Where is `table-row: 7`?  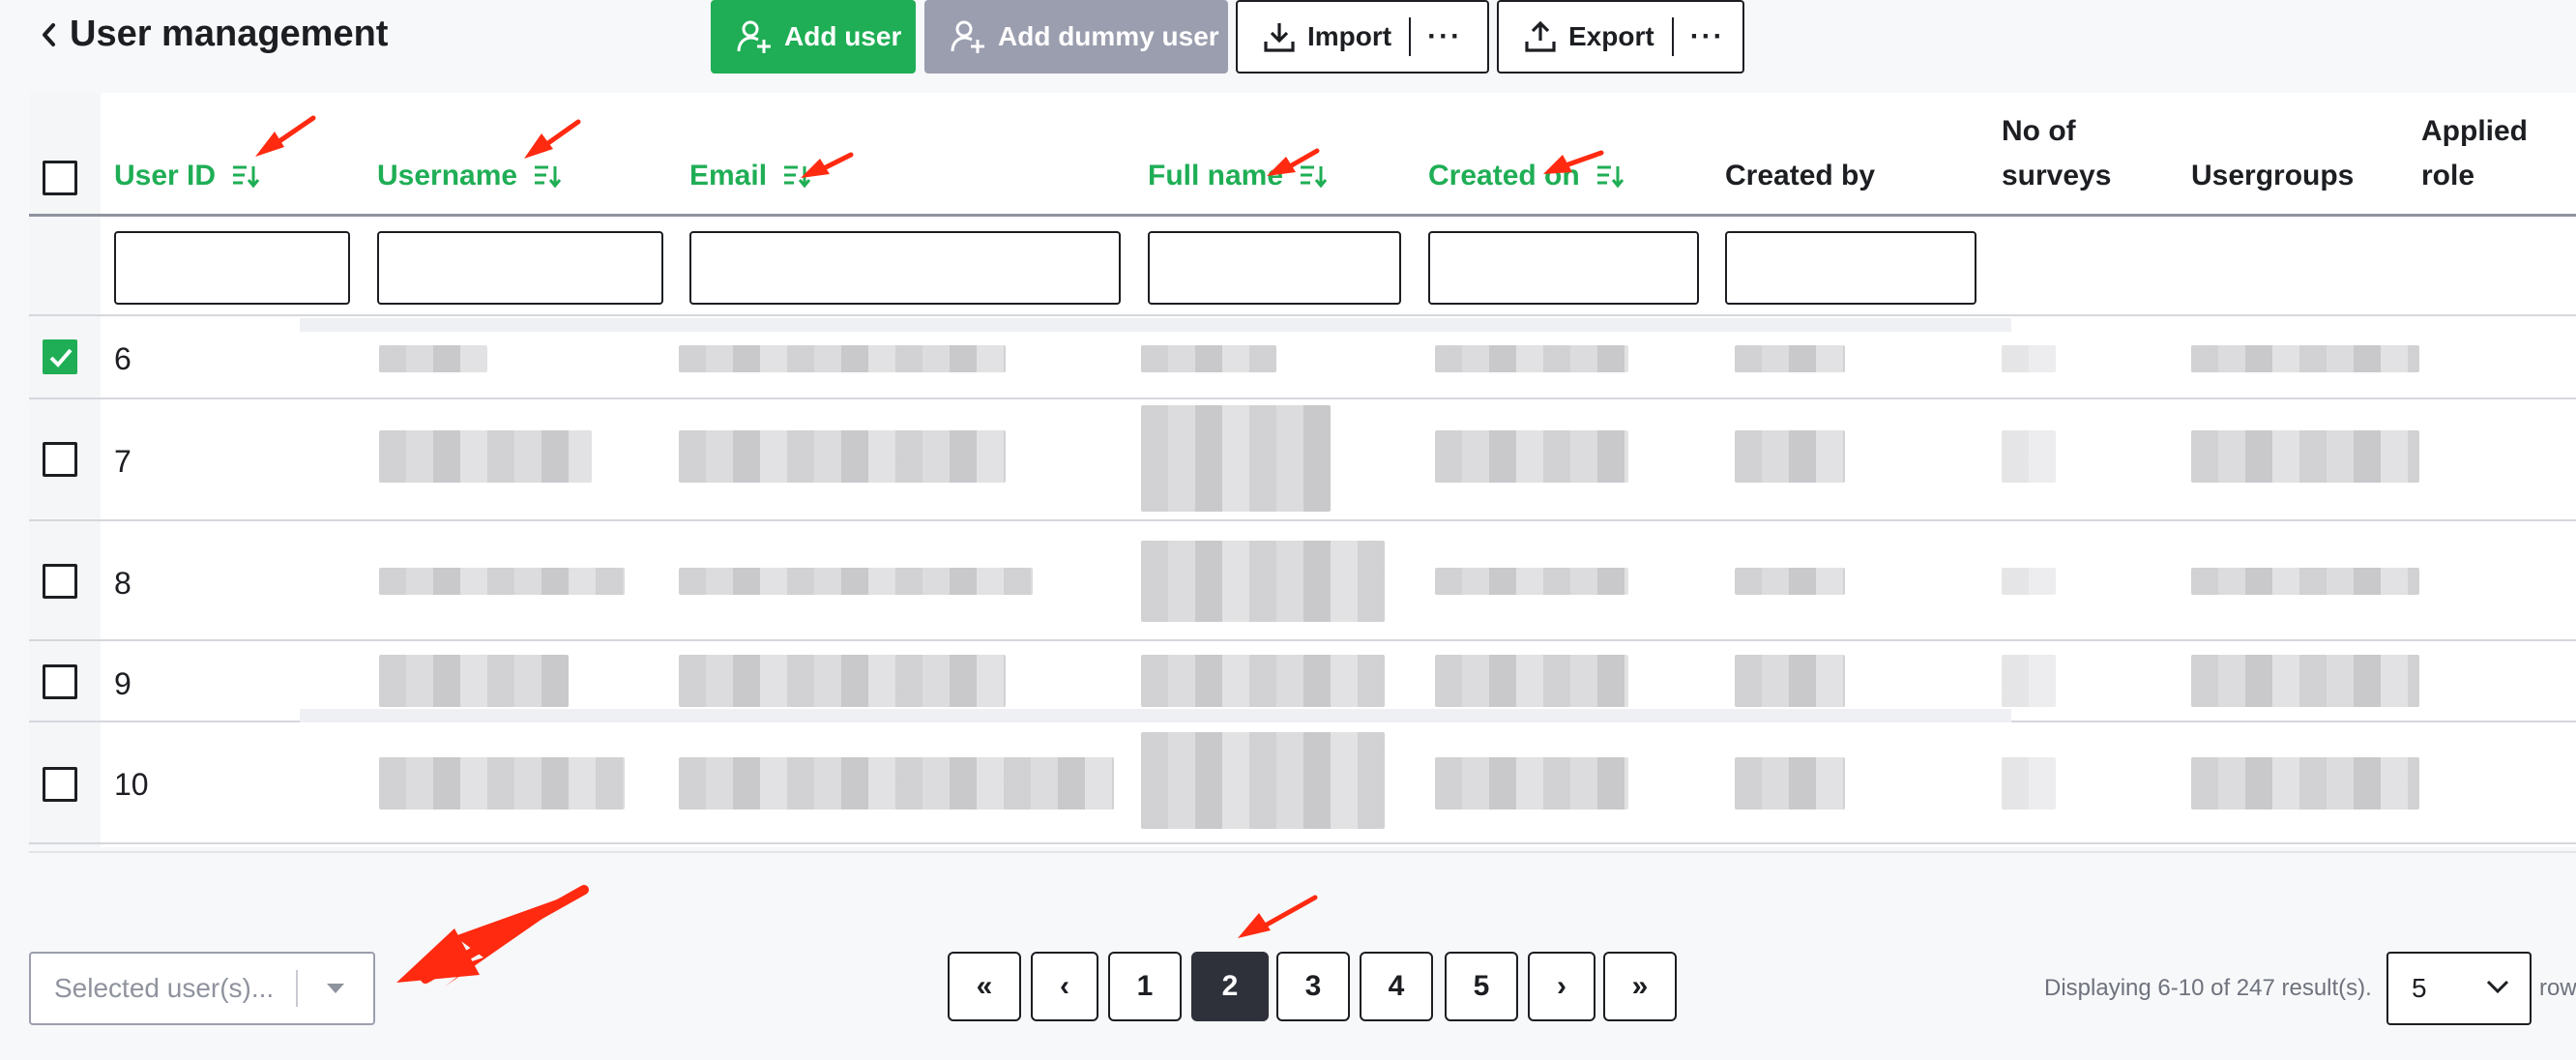
table-row: 7 is located at coordinates (1302, 460).